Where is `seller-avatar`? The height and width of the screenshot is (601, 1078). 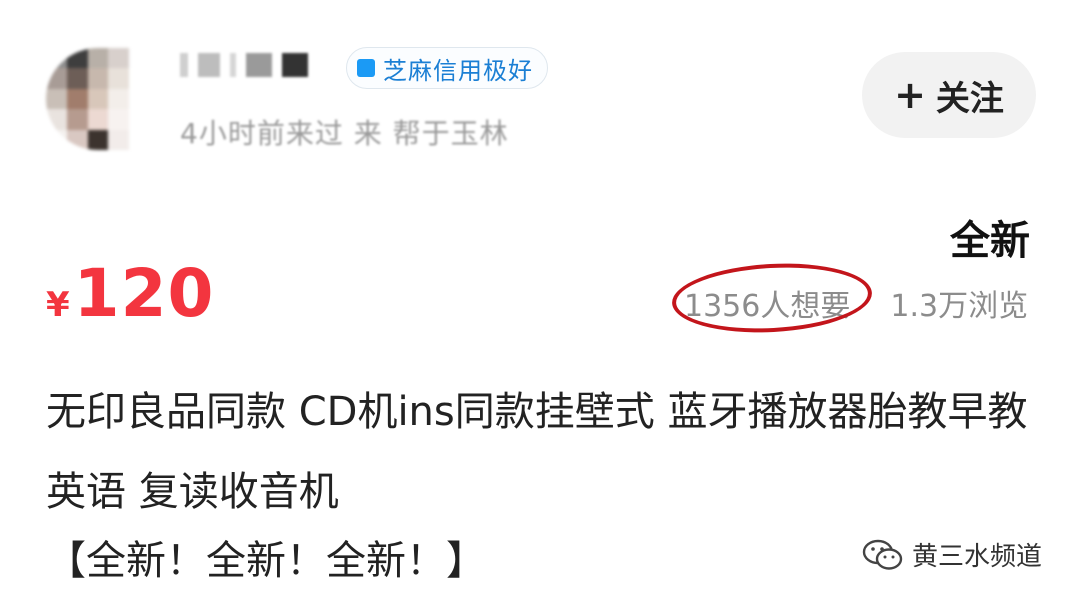 seller-avatar is located at coordinates (98, 99).